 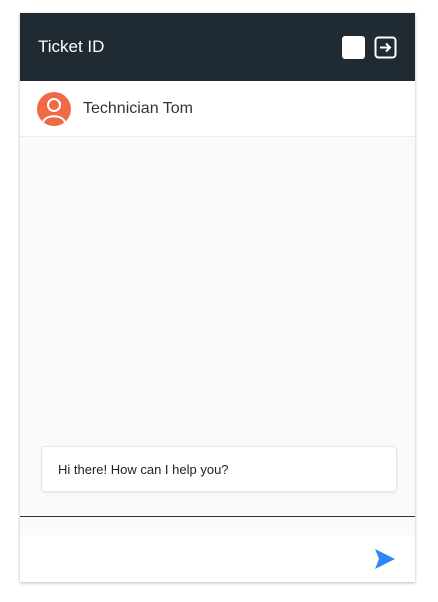 I want to click on message-bubble: Hi there! How can I help you?, so click(x=219, y=469).